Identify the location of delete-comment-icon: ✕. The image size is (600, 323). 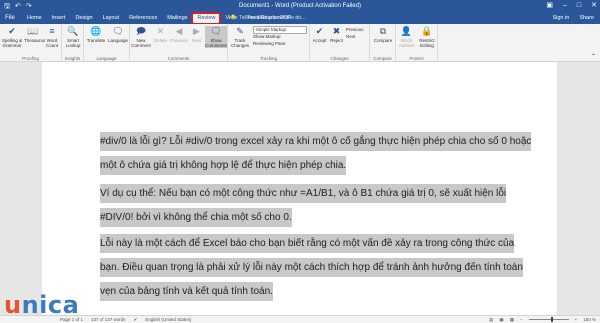
(160, 31).